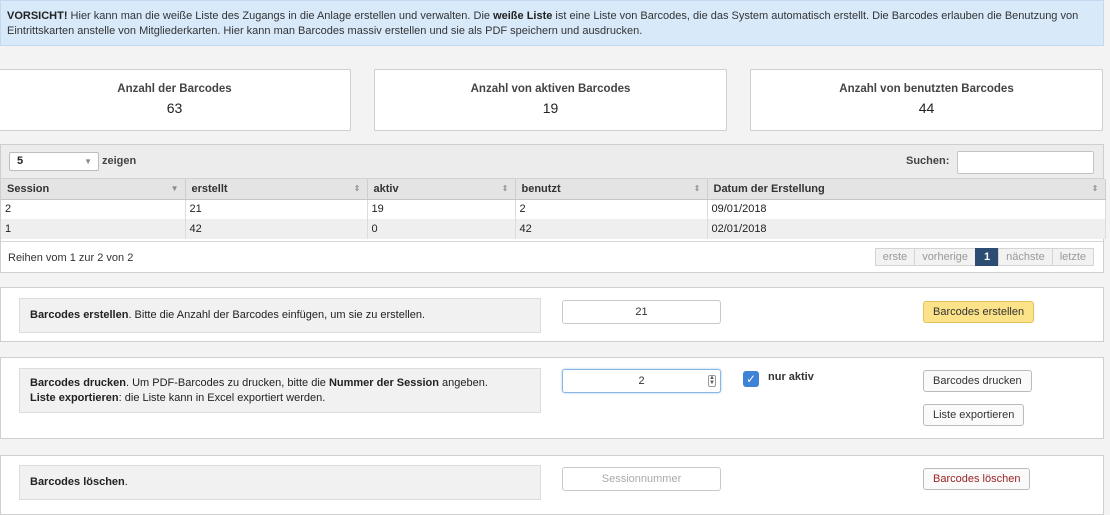 This screenshot has height=515, width=1110. Describe the element at coordinates (93, 189) in the screenshot. I see `column-header-session: Session ▼` at that location.